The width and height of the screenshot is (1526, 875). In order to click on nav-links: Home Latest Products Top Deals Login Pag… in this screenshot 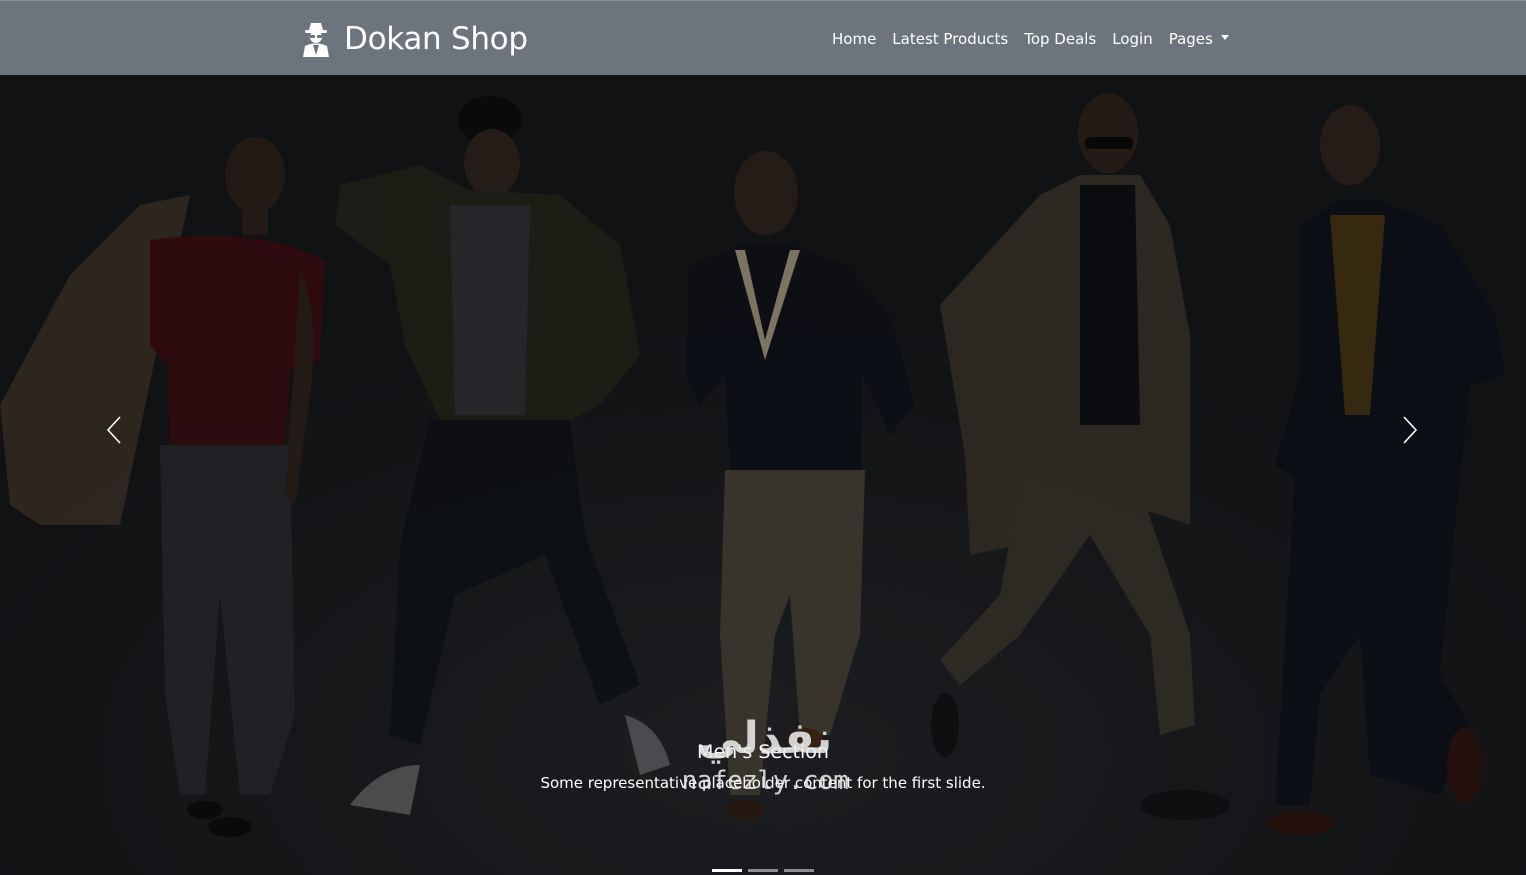, I will do `click(1030, 39)`.